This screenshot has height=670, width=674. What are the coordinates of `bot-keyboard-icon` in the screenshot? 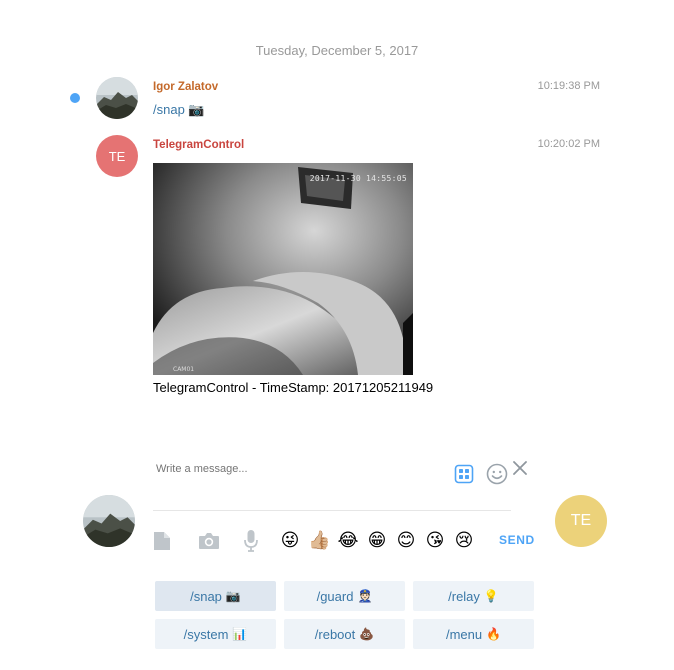 It's located at (464, 474).